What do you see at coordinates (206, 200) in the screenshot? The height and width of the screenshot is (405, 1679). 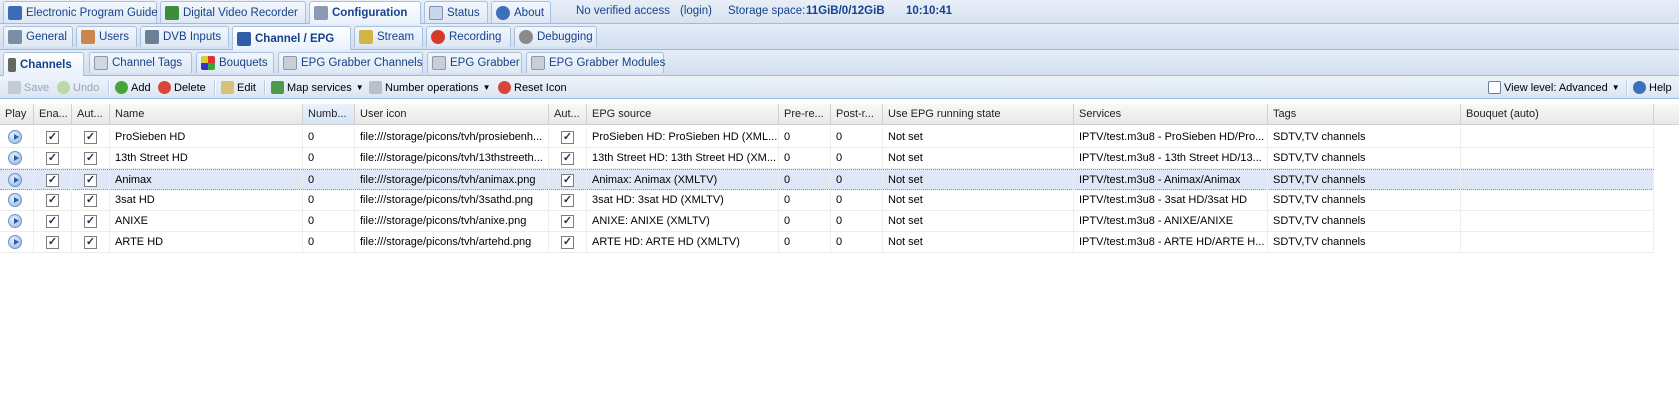 I see `cell-name: 3sat HD` at bounding box center [206, 200].